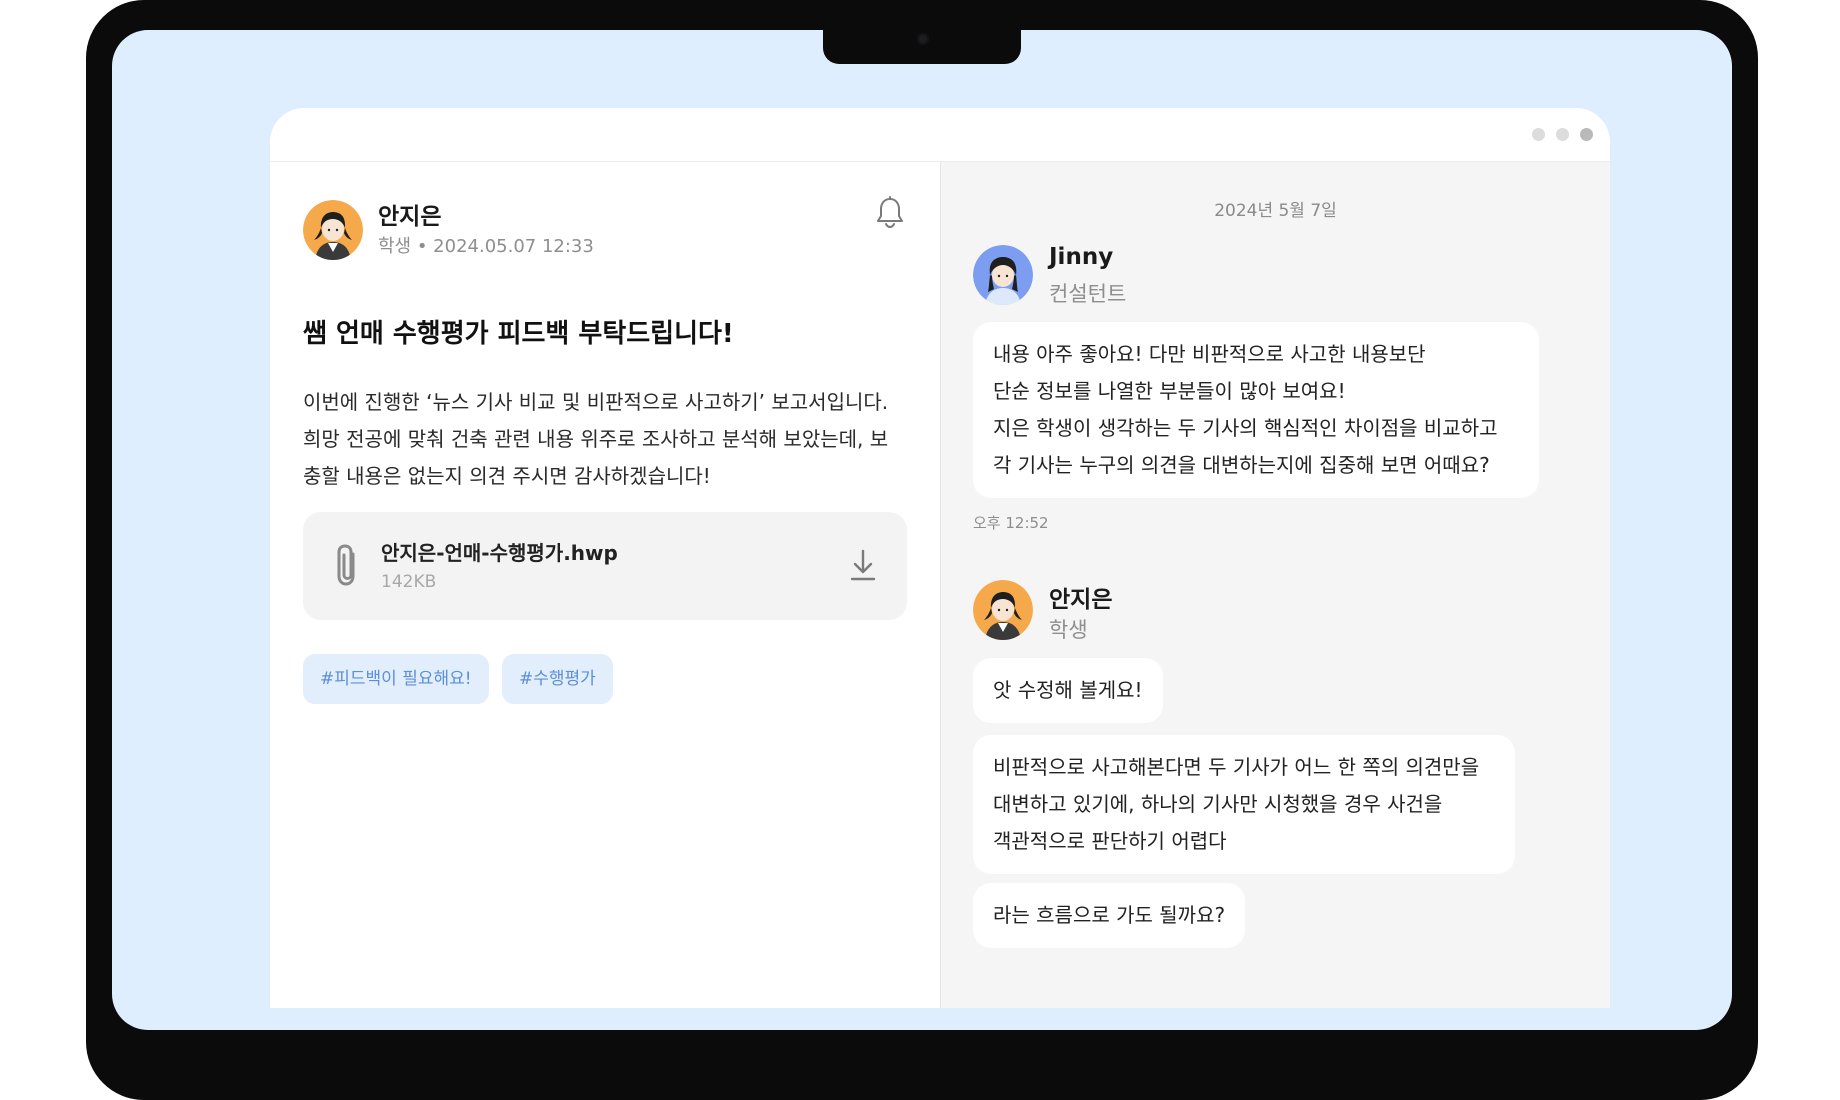  What do you see at coordinates (923, 39) in the screenshot?
I see `camera-icon` at bounding box center [923, 39].